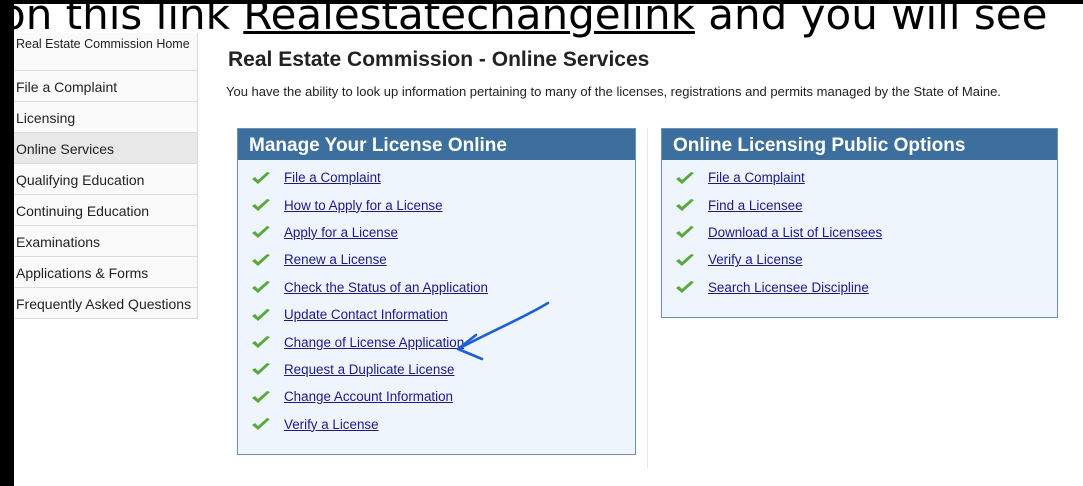 This screenshot has height=486, width=1083. Describe the element at coordinates (105, 272) in the screenshot. I see `sidebar-item-applications-forms: Applications & Forms` at that location.